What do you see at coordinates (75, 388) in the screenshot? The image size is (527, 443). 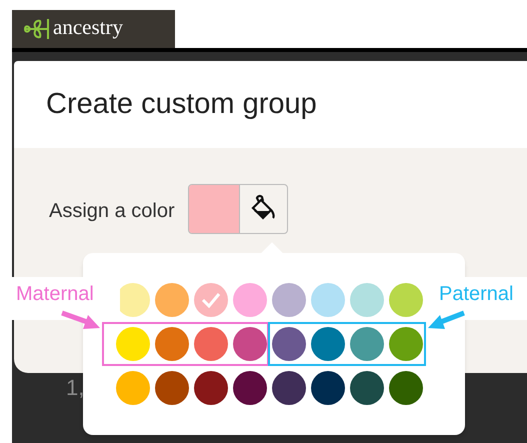 I see `background-text: 1,` at bounding box center [75, 388].